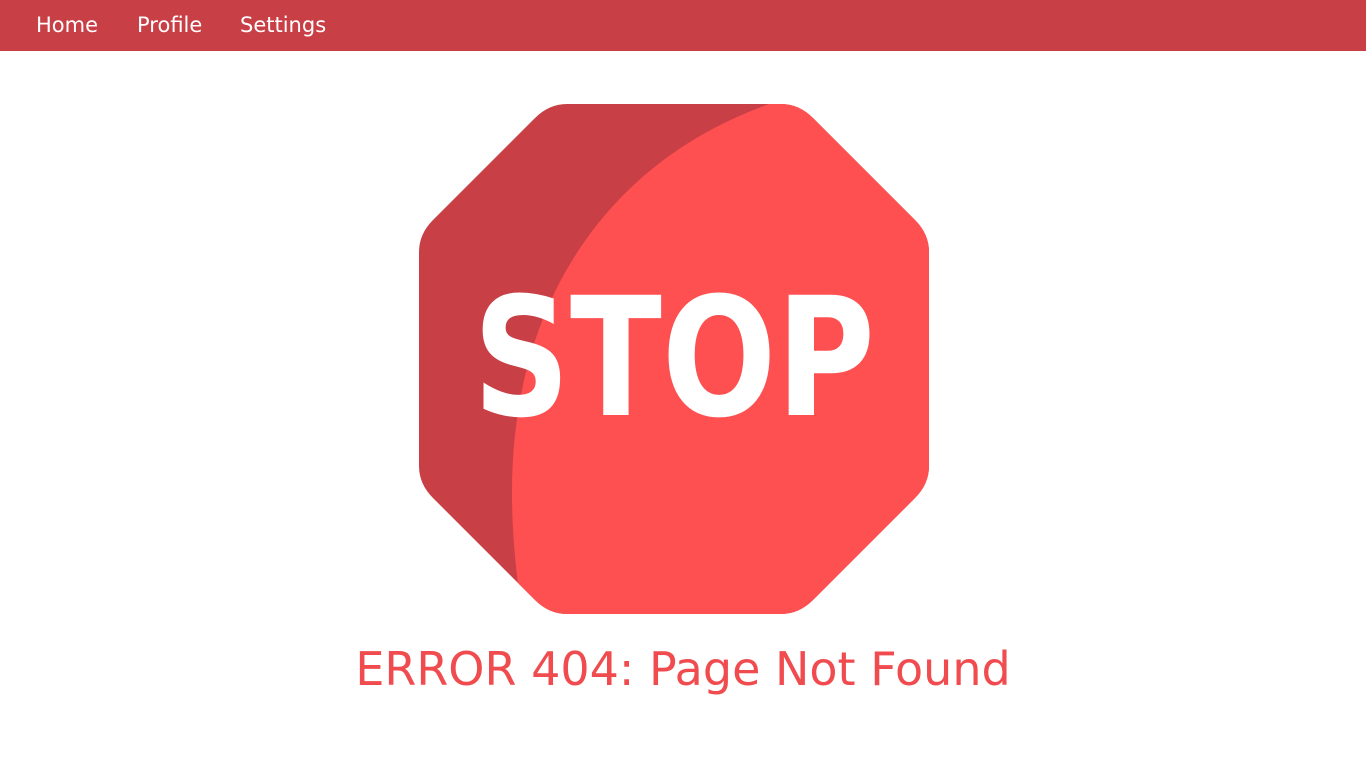  I want to click on error-message: ERROR 404: Page Not Found, so click(683, 669).